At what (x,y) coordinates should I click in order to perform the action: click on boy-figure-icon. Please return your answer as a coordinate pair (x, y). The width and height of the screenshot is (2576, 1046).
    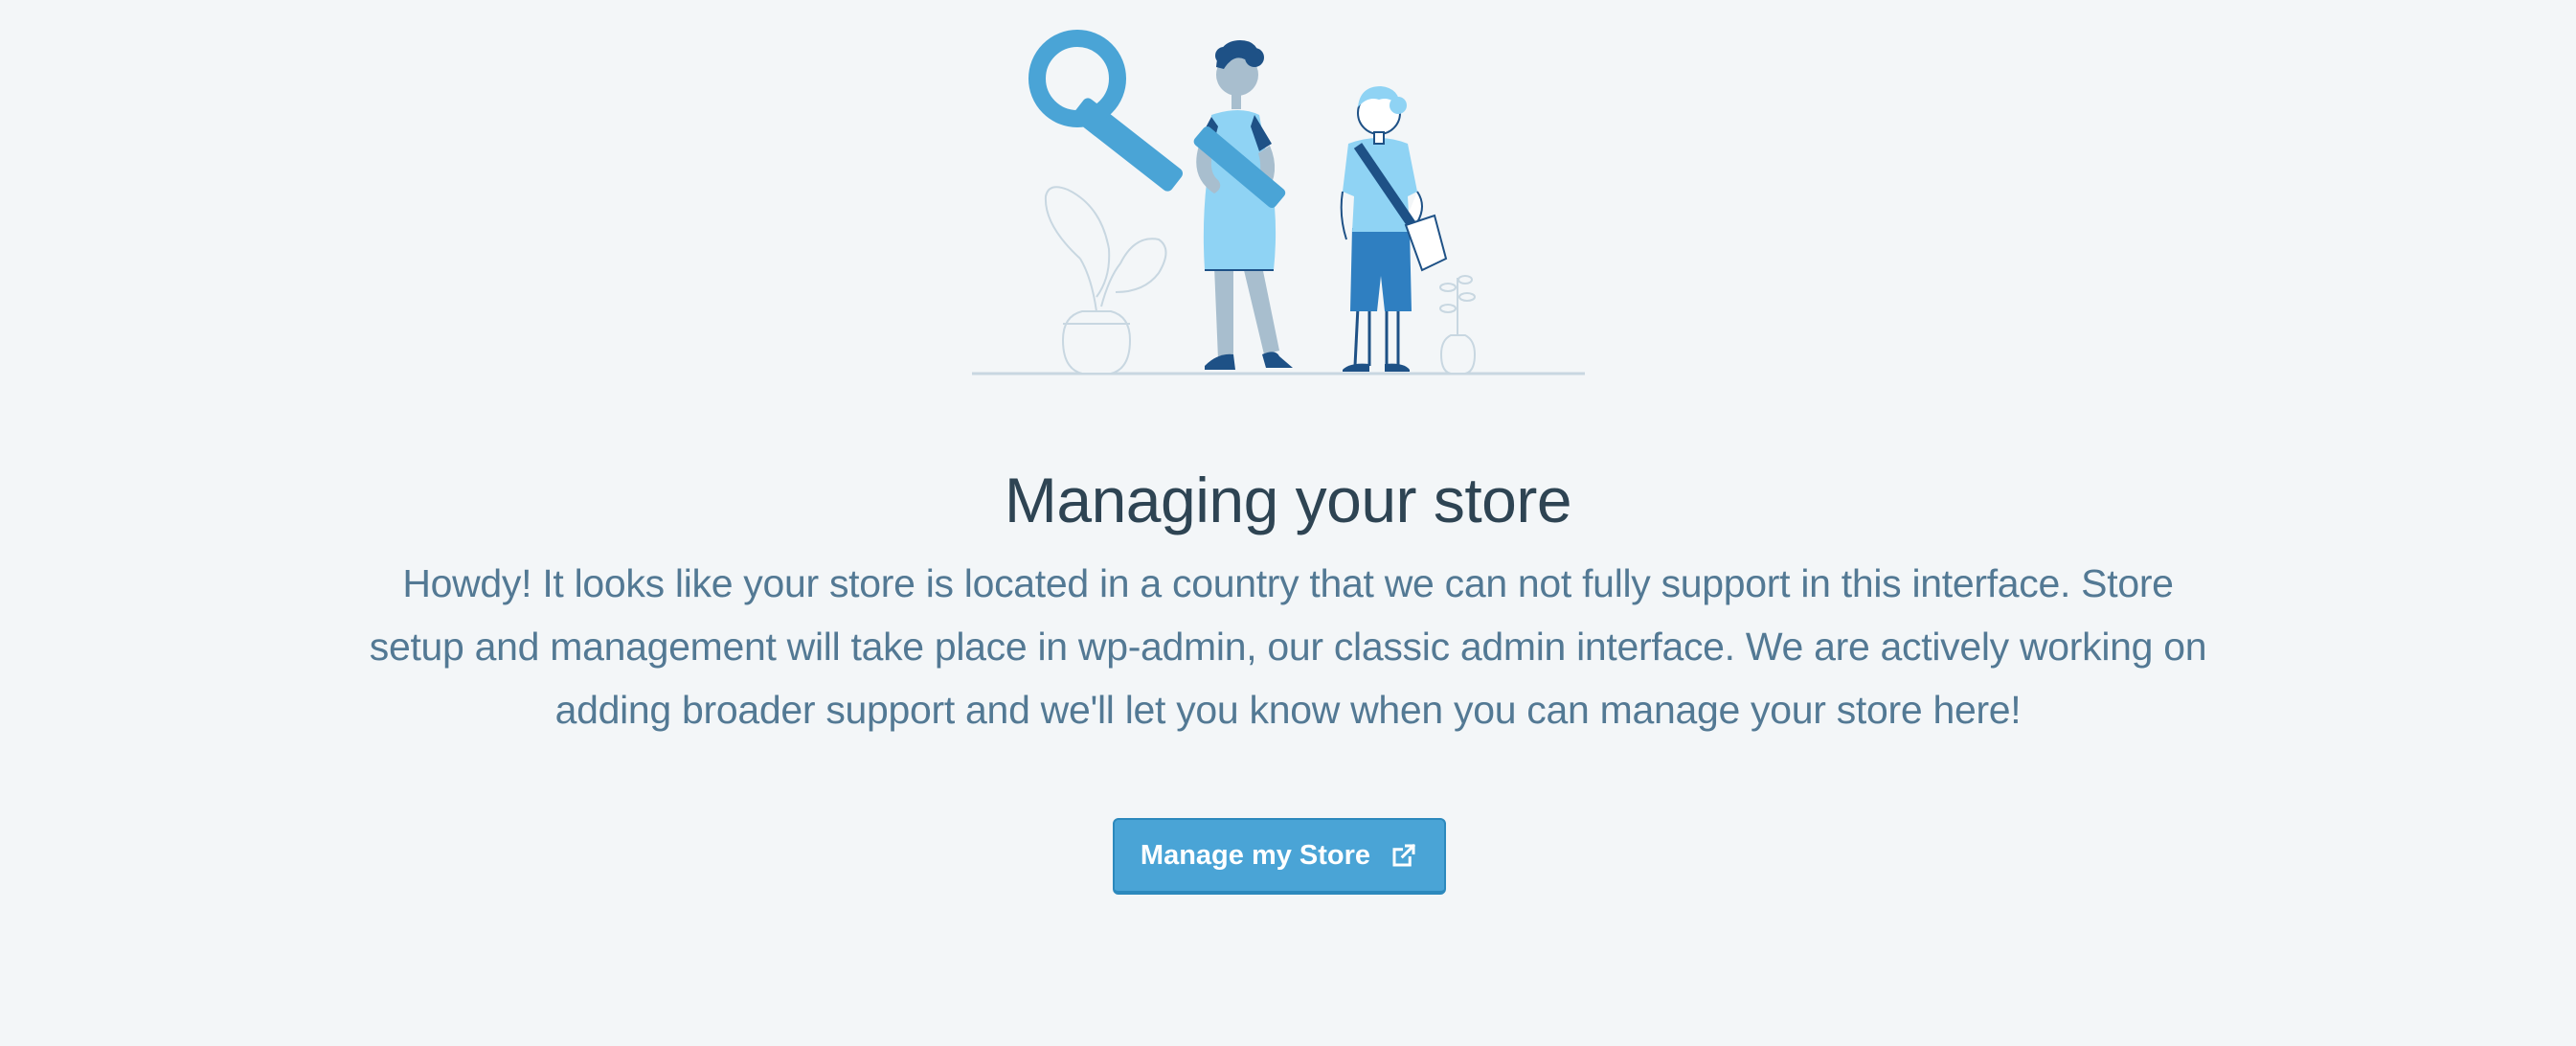
    Looking at the image, I should click on (1394, 229).